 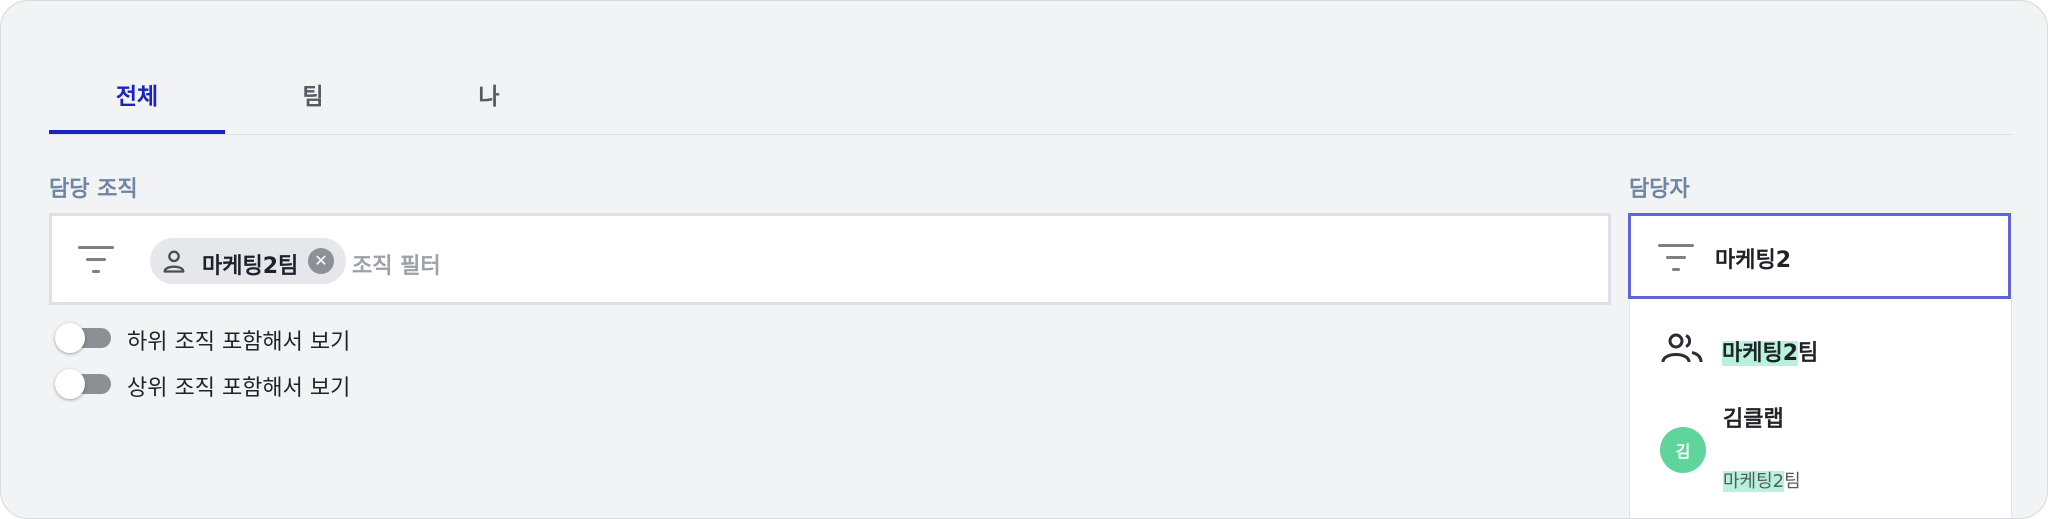 What do you see at coordinates (1792, 481) in the screenshot?
I see `user-option-team-suffix: 팀` at bounding box center [1792, 481].